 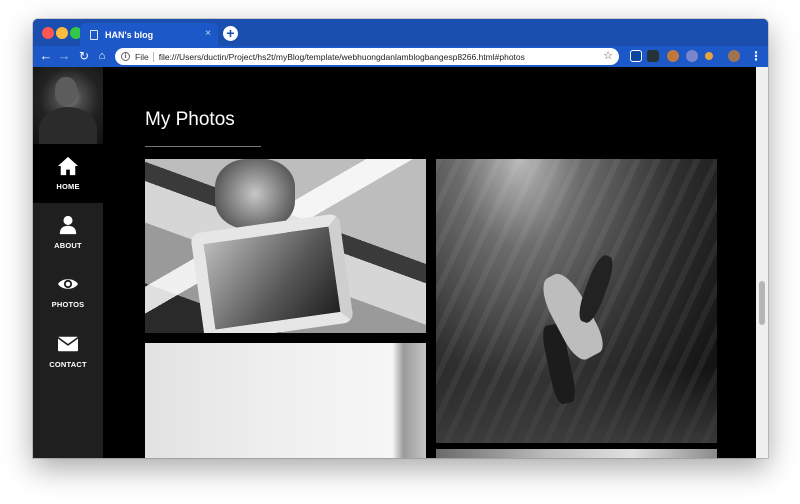 I want to click on page-title: My Photos, so click(x=190, y=119).